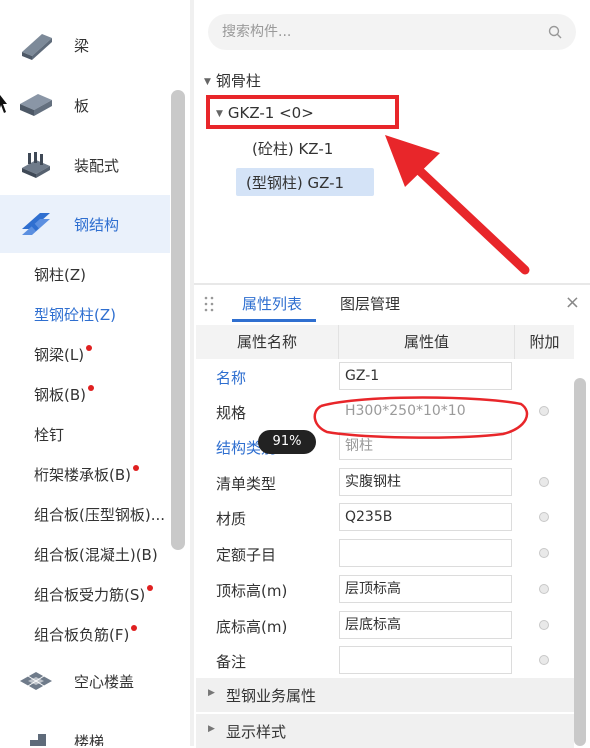 This screenshot has height=748, width=590. Describe the element at coordinates (89, 739) in the screenshot. I see `nav-category-label: 楼梯` at that location.